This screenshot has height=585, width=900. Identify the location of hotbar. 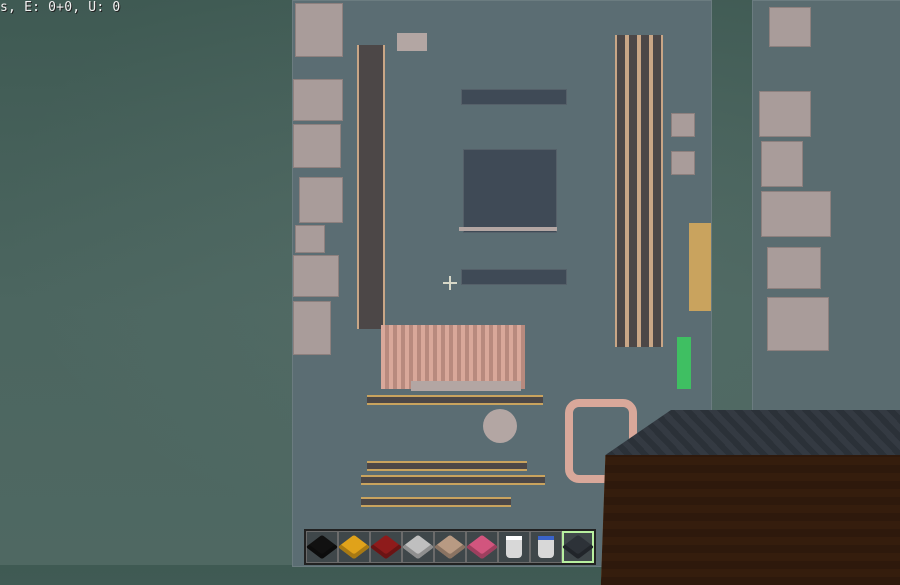
(450, 547).